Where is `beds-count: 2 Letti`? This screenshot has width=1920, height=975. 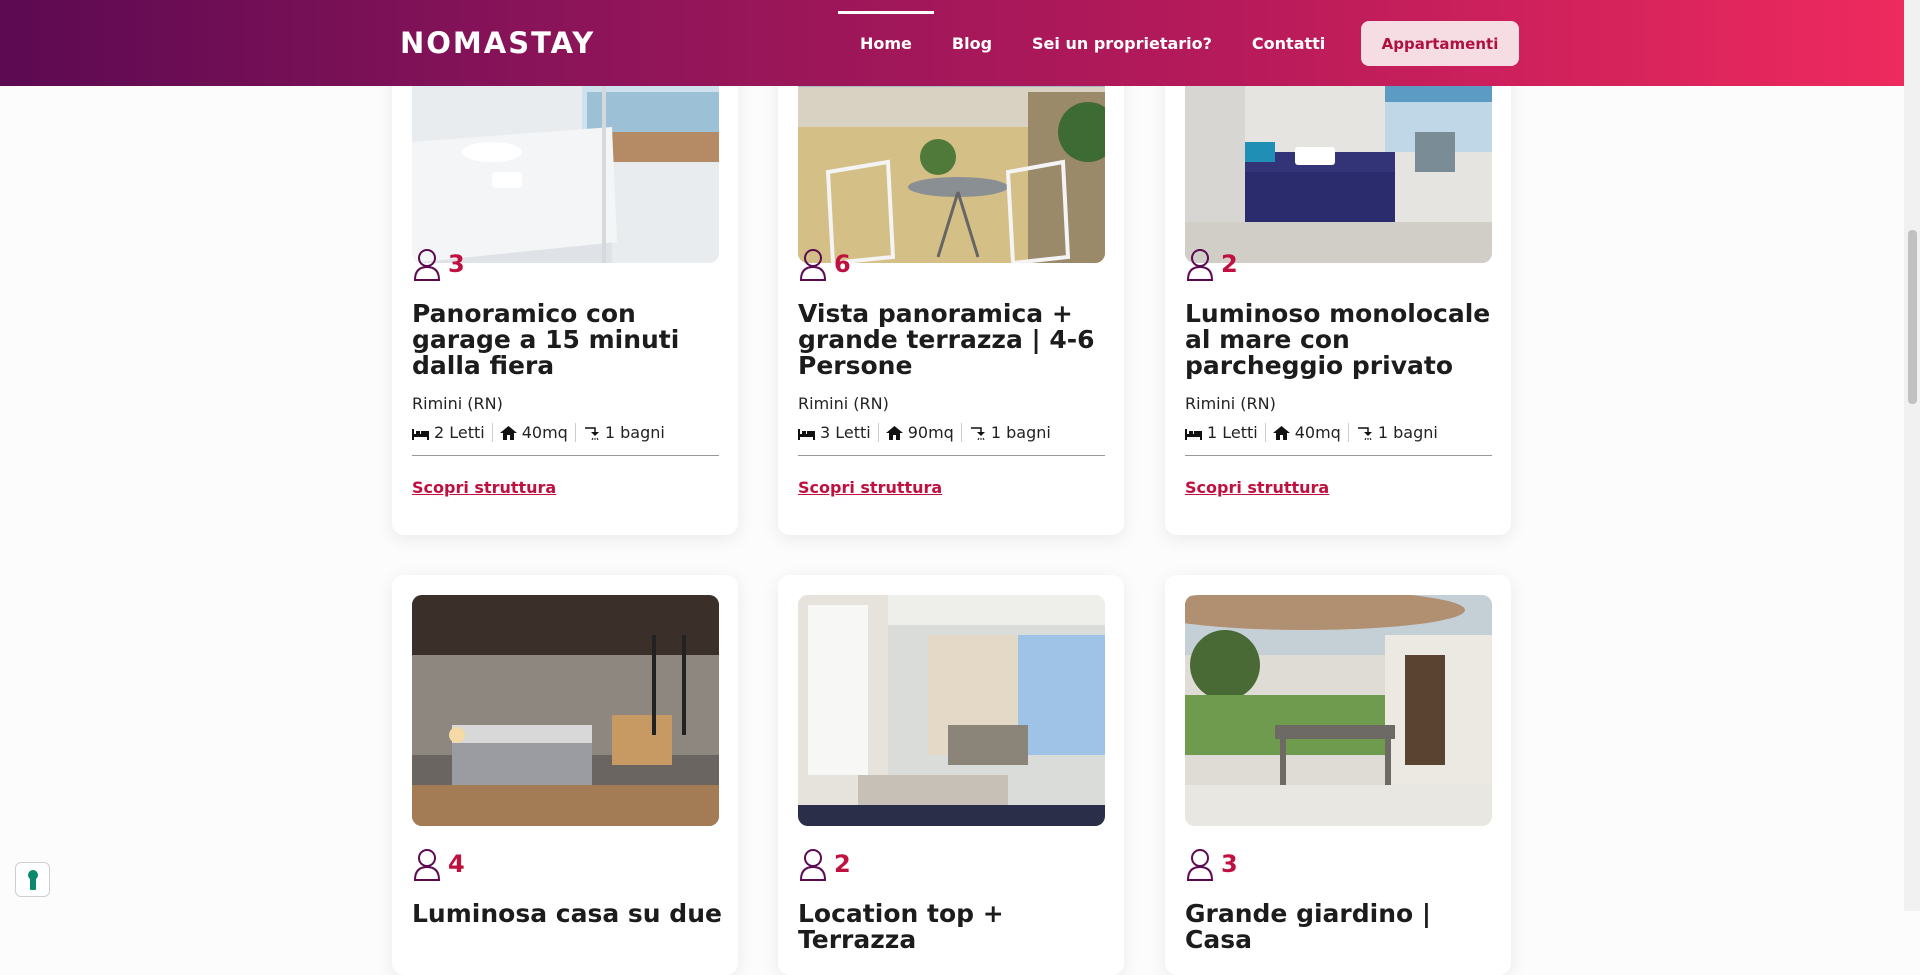
beds-count: 2 Letti is located at coordinates (459, 432).